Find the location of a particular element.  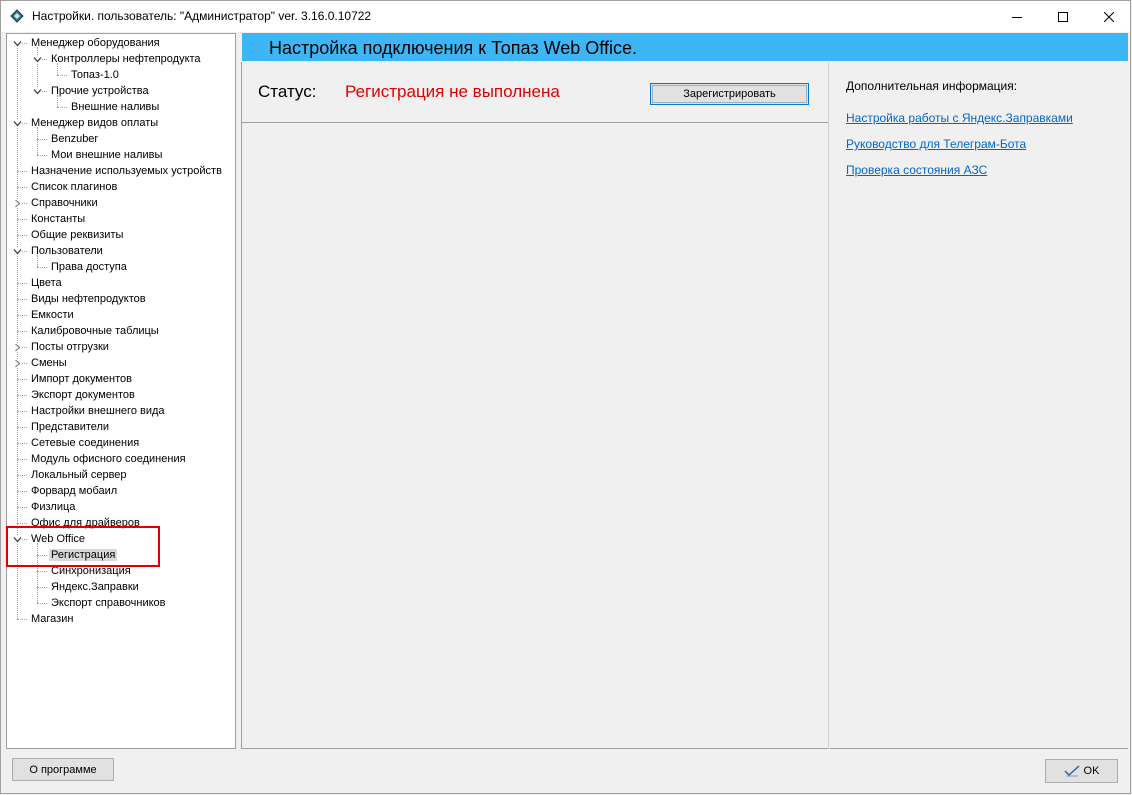

tree-item-label: Менеджер оборудования is located at coordinates (95, 43).